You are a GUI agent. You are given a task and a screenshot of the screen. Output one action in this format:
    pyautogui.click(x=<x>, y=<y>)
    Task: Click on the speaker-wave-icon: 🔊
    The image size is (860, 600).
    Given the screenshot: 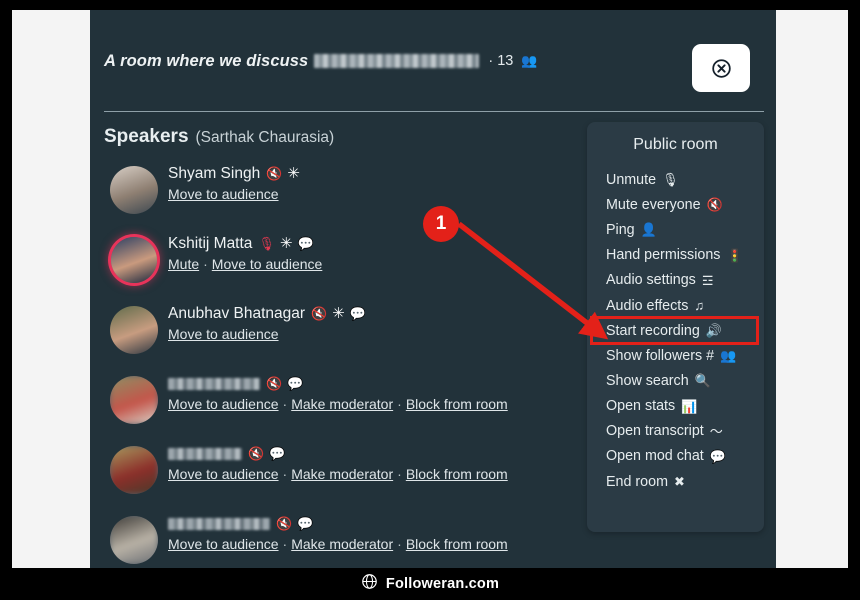 What is the action you would take?
    pyautogui.click(x=713, y=331)
    